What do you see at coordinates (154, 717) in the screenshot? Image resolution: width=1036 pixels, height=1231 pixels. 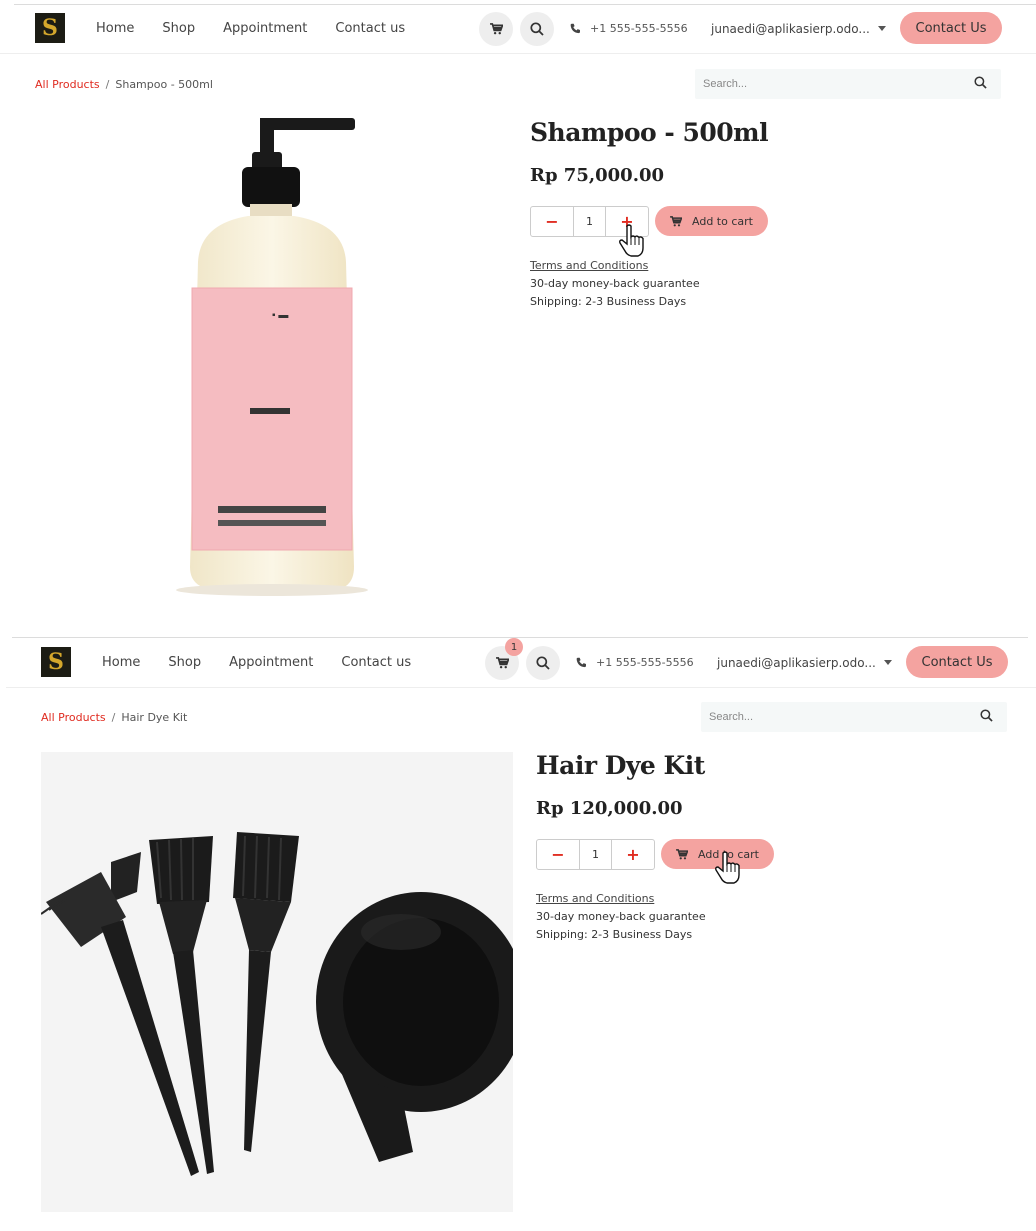 I see `breadcrumb-current: Hair Dye Kit` at bounding box center [154, 717].